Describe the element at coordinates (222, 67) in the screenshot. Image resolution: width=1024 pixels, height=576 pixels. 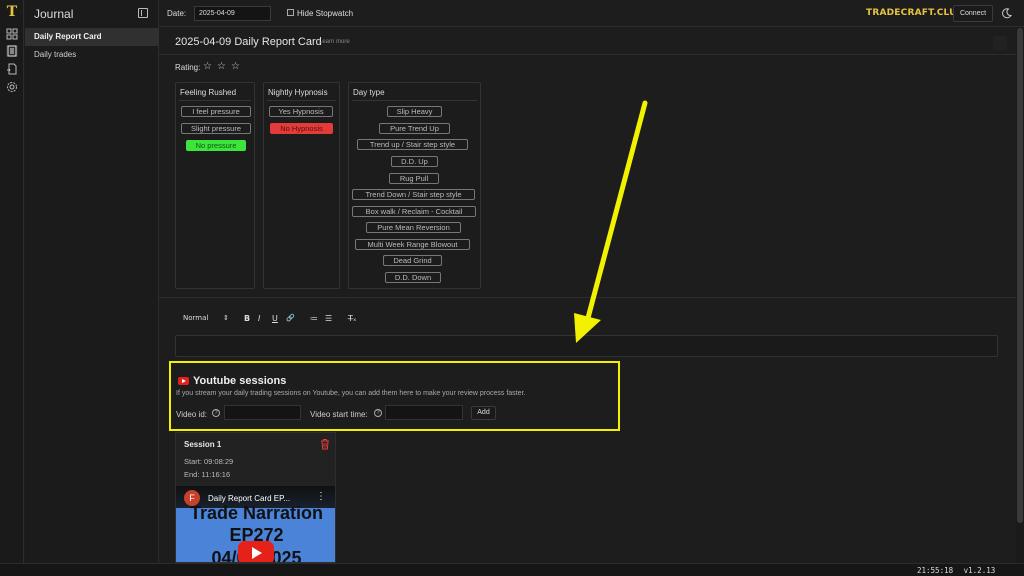
I see `rating-star-2-icon: ☆` at that location.